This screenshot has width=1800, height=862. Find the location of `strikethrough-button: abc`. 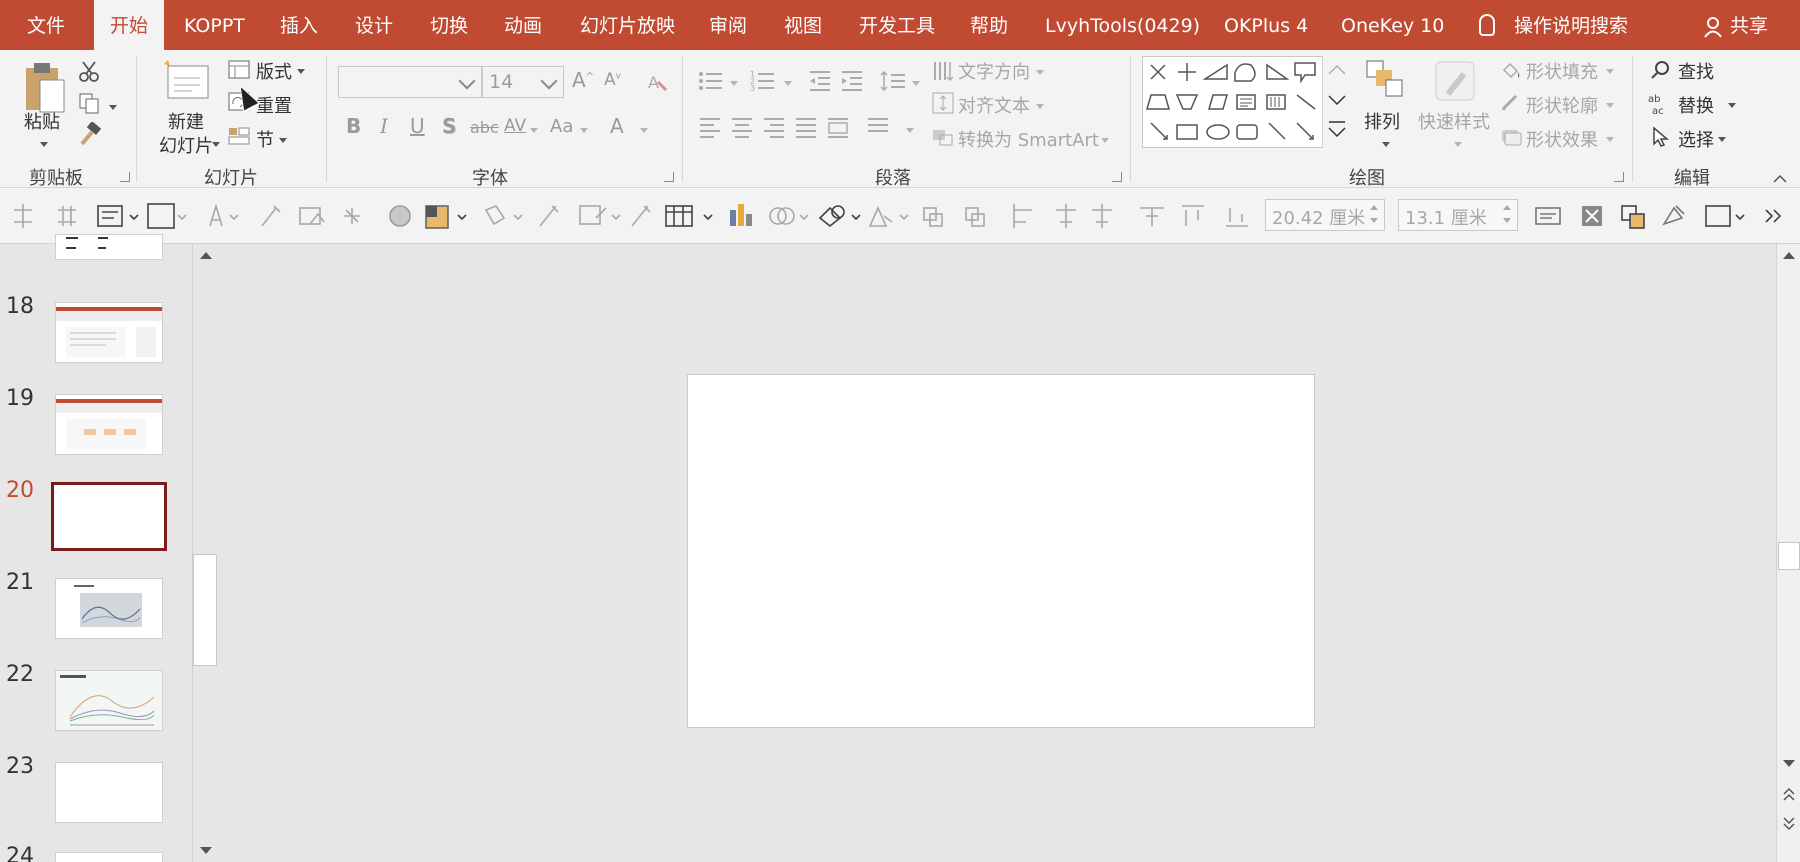

strikethrough-button: abc is located at coordinates (484, 127).